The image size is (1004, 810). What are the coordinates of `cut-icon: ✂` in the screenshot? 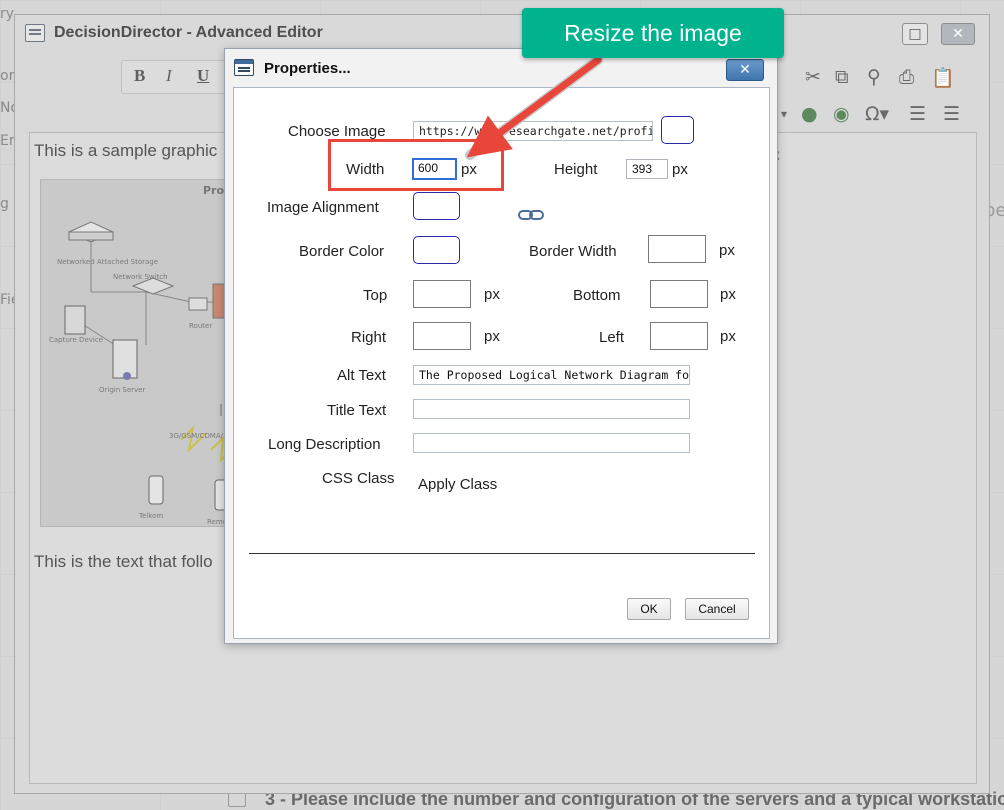 It's located at (813, 77).